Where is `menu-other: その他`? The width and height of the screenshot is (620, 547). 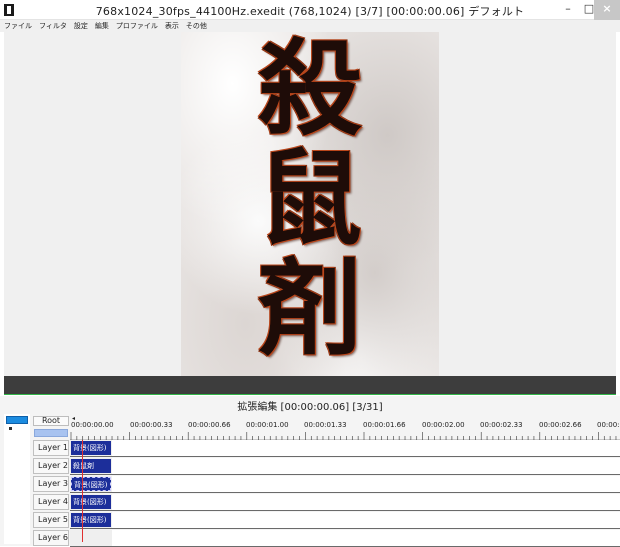
menu-other: その他 is located at coordinates (196, 25).